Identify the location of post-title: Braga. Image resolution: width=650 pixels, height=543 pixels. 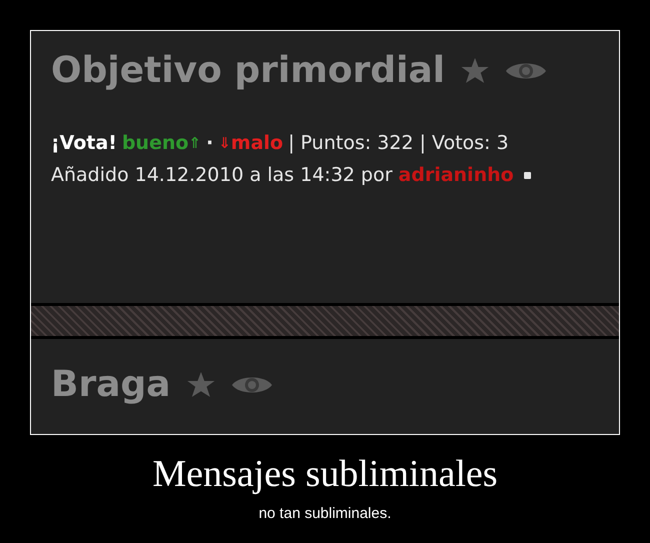
(111, 385).